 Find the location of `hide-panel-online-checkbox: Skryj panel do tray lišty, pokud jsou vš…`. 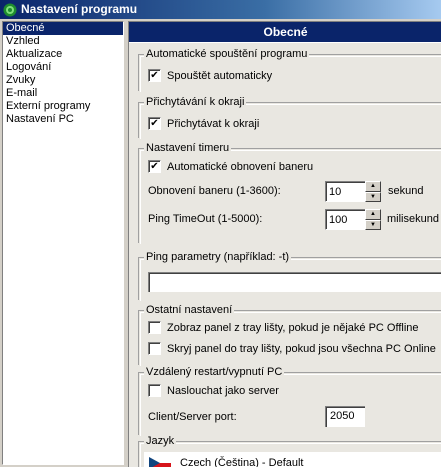

hide-panel-online-checkbox: Skryj panel do tray lišty, pokud jsou vš… is located at coordinates (292, 348).